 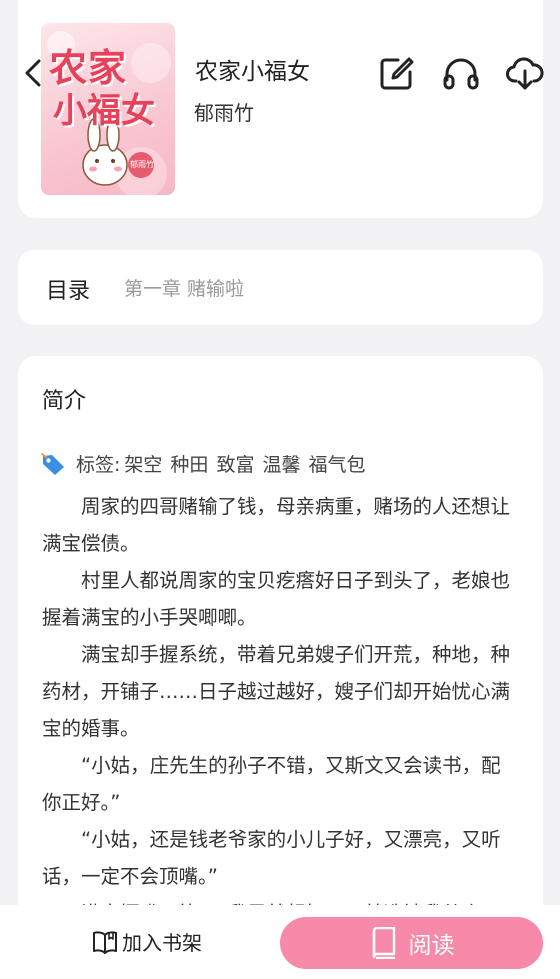 What do you see at coordinates (52, 463) in the screenshot?
I see `tag-icon` at bounding box center [52, 463].